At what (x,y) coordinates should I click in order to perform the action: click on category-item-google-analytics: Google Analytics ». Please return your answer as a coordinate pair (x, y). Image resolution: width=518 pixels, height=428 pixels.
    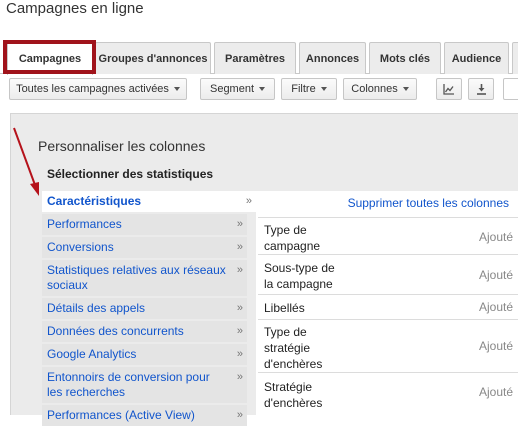
    Looking at the image, I should click on (144, 354).